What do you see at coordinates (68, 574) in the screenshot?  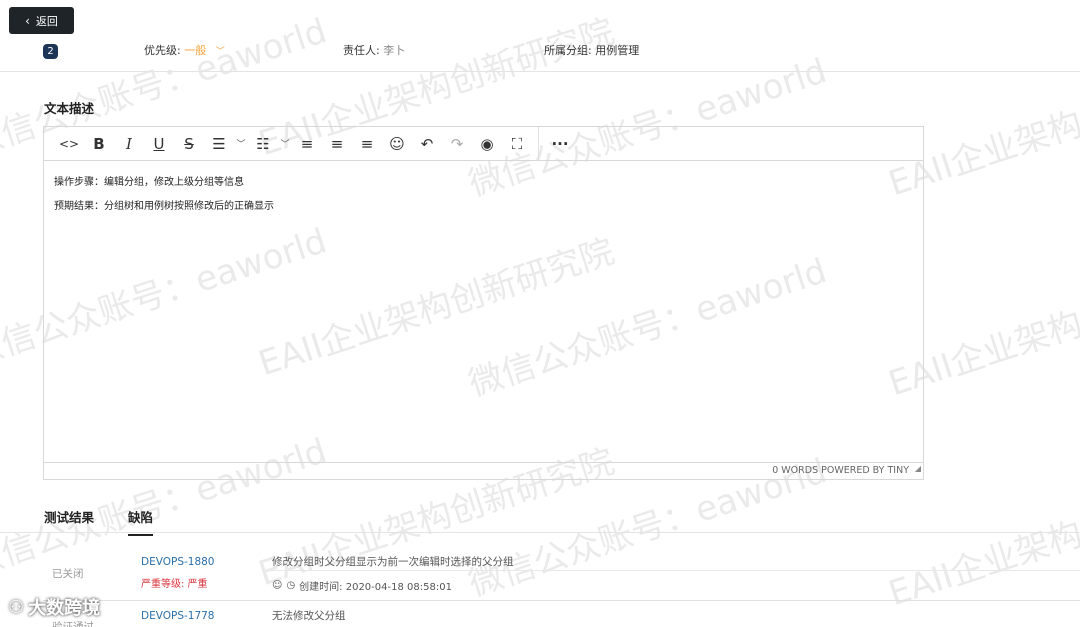 I see `defect-status: 已关闭` at bounding box center [68, 574].